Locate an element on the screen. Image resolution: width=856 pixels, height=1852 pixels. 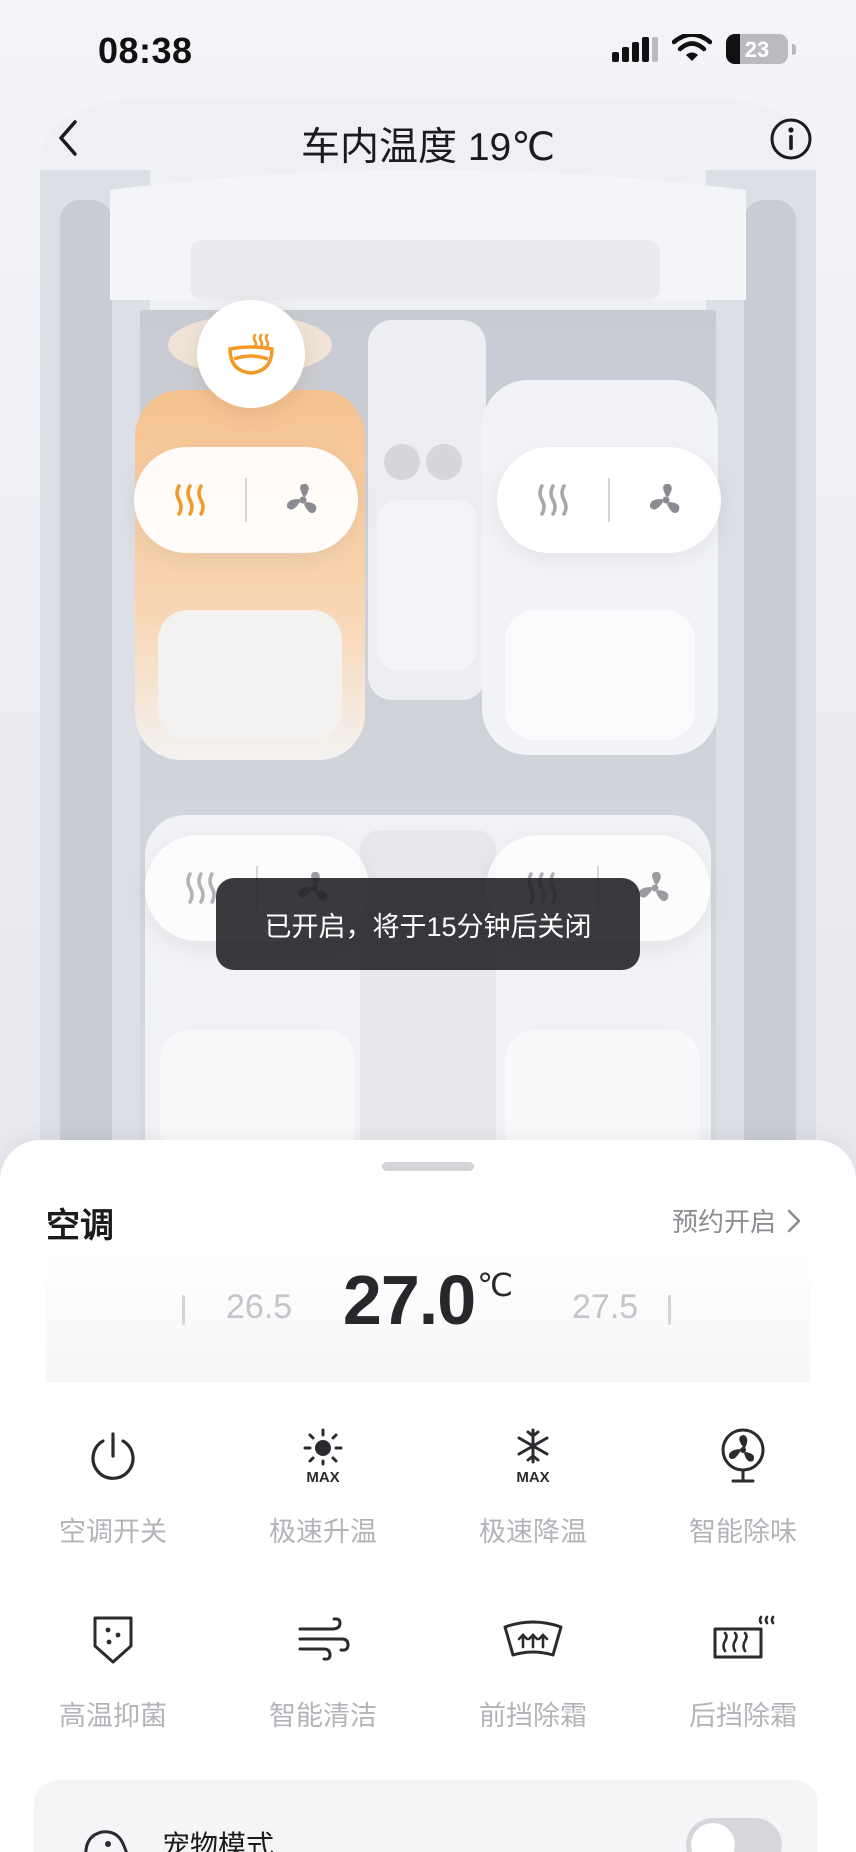
pet-icon is located at coordinates (106, 1835).